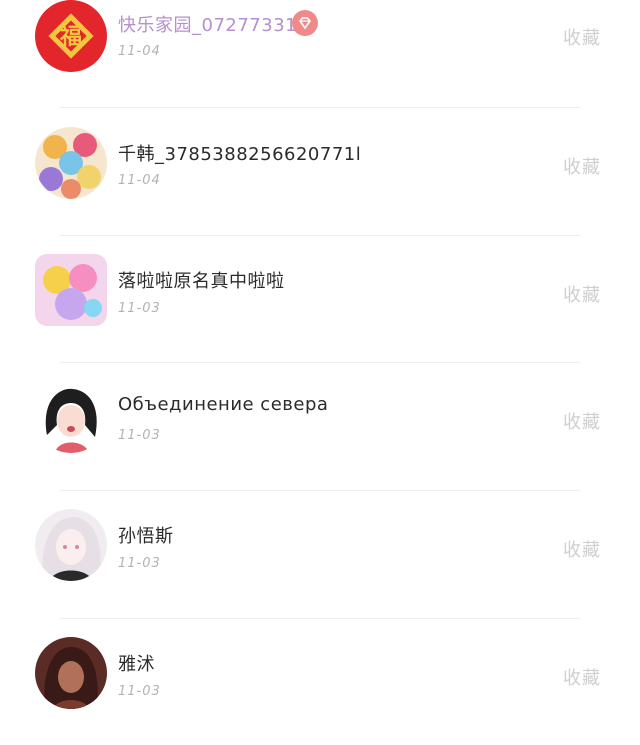  Describe the element at coordinates (305, 23) in the screenshot. I see `vip-diamond-icon` at that location.